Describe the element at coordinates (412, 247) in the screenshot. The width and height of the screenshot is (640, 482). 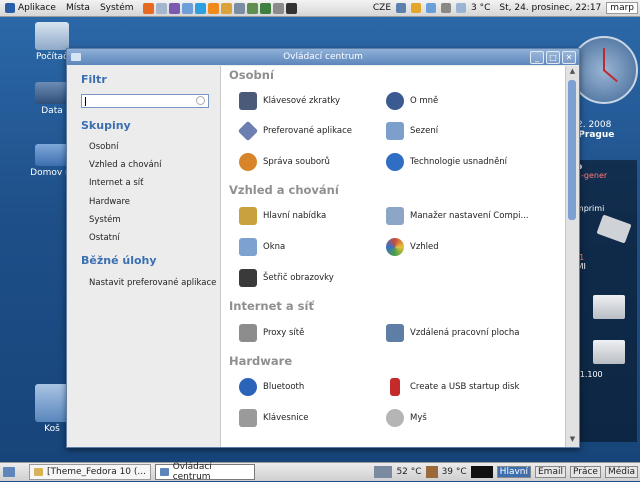
I see `item-appearance: Vzhled` at that location.